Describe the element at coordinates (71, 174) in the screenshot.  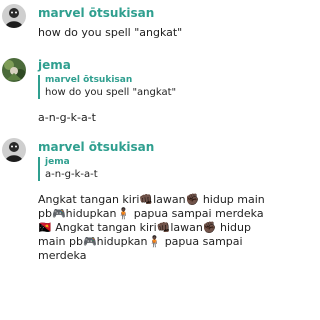
I see `quoted-text: a-n-g-k-a-t` at that location.